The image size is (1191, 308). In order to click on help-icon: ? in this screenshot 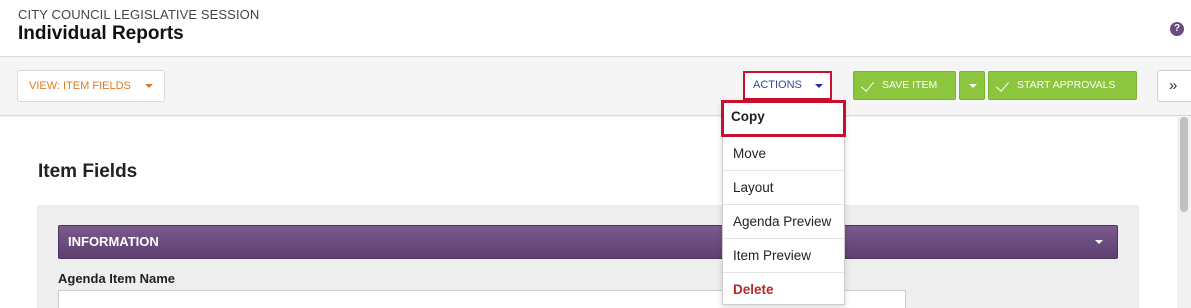, I will do `click(1177, 29)`.